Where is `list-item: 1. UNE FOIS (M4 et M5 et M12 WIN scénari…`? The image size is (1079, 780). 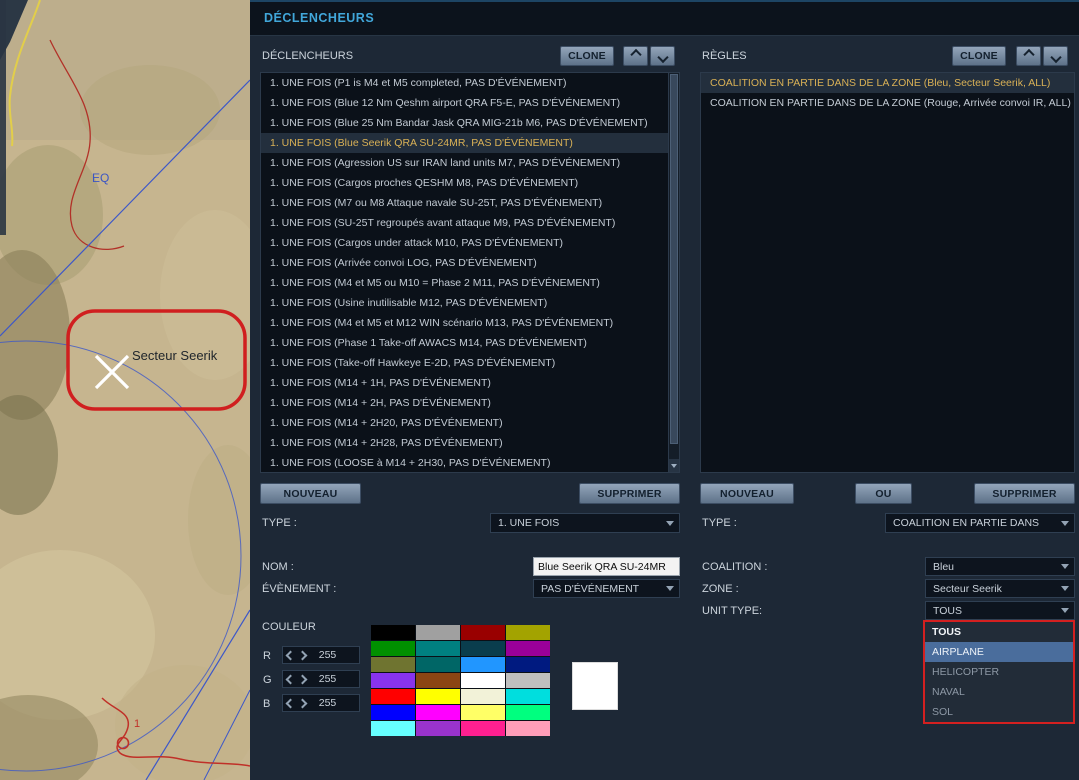
list-item: 1. UNE FOIS (M4 et M5 et M12 WIN scénari… is located at coordinates (470, 323).